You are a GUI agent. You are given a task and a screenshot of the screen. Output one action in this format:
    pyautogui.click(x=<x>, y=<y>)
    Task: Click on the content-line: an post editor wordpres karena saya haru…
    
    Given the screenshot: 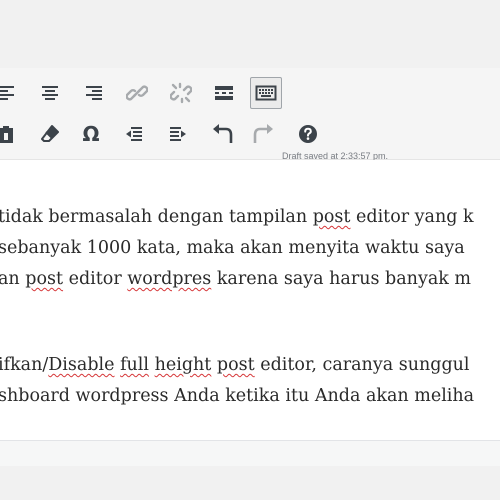 What is the action you would take?
    pyautogui.click(x=235, y=279)
    